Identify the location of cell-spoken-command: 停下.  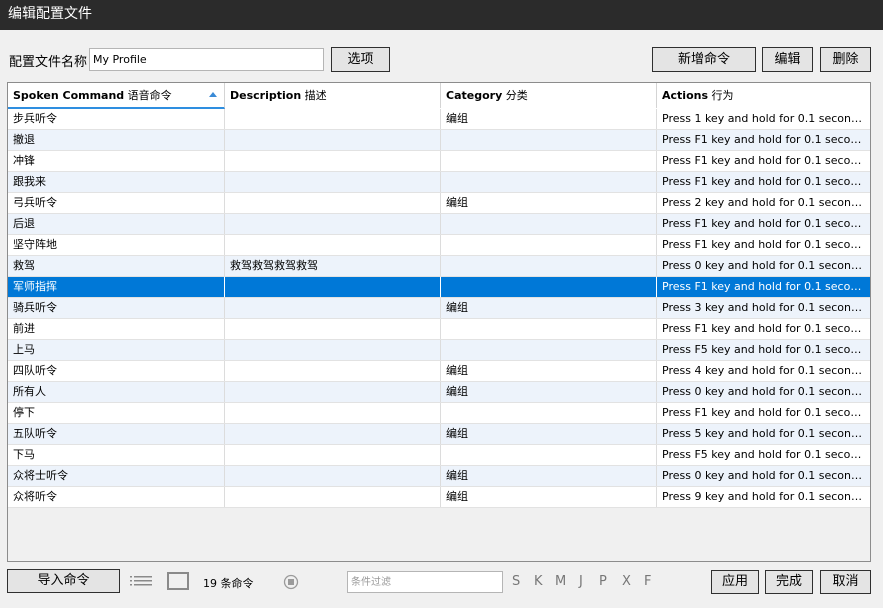
(116, 413).